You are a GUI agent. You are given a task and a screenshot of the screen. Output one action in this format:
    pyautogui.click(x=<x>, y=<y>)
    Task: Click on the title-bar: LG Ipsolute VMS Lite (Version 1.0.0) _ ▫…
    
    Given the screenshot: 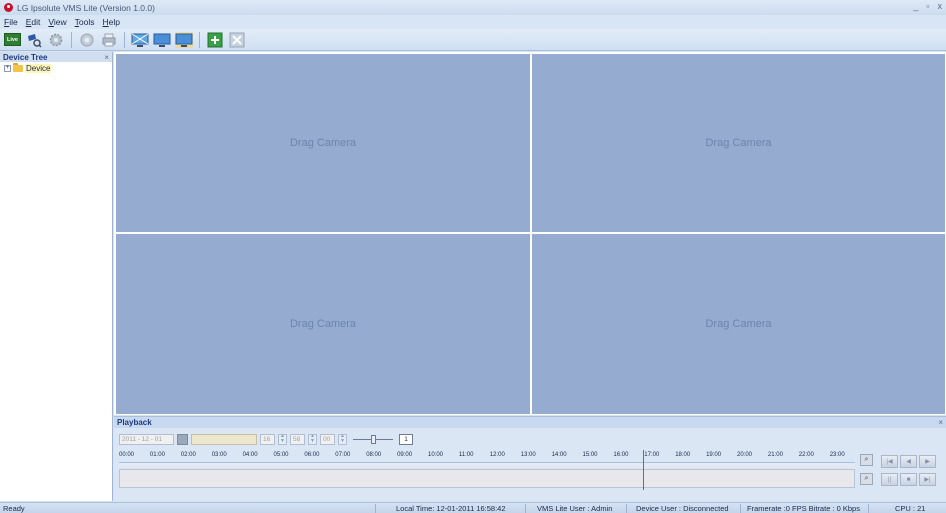 What is the action you would take?
    pyautogui.click(x=473, y=7)
    